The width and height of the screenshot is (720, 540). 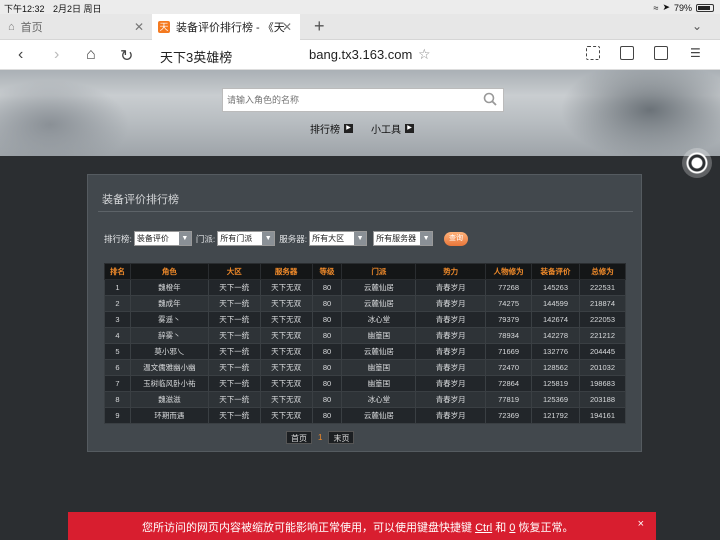 I want to click on sect-select: 所有门派 ▼, so click(x=246, y=238).